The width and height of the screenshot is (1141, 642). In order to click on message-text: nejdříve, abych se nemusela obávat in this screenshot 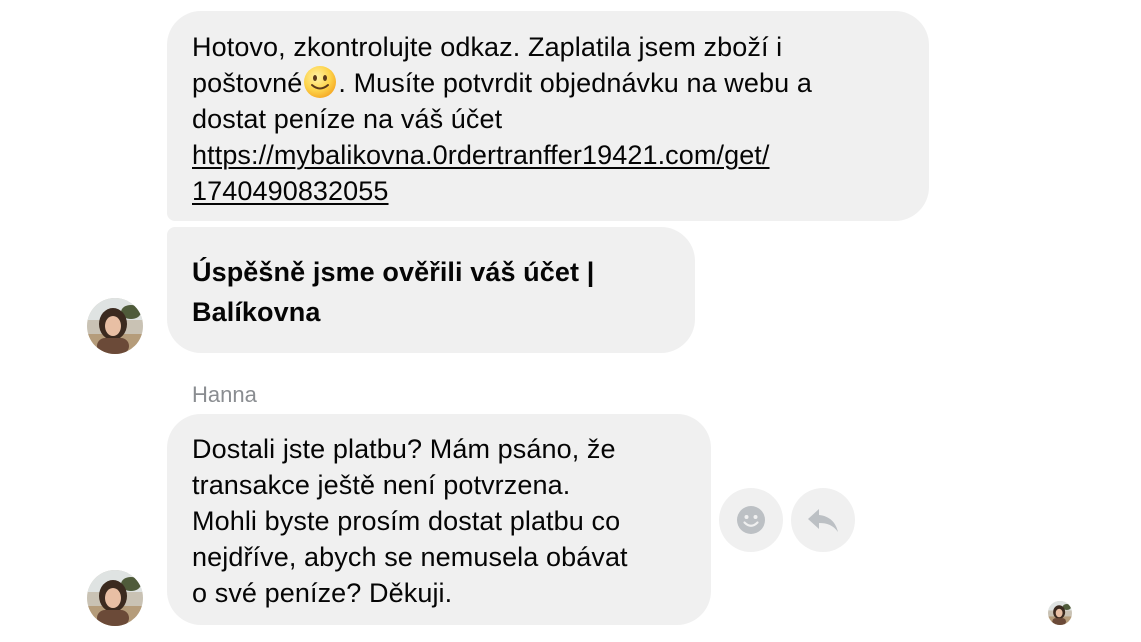, I will do `click(410, 557)`.